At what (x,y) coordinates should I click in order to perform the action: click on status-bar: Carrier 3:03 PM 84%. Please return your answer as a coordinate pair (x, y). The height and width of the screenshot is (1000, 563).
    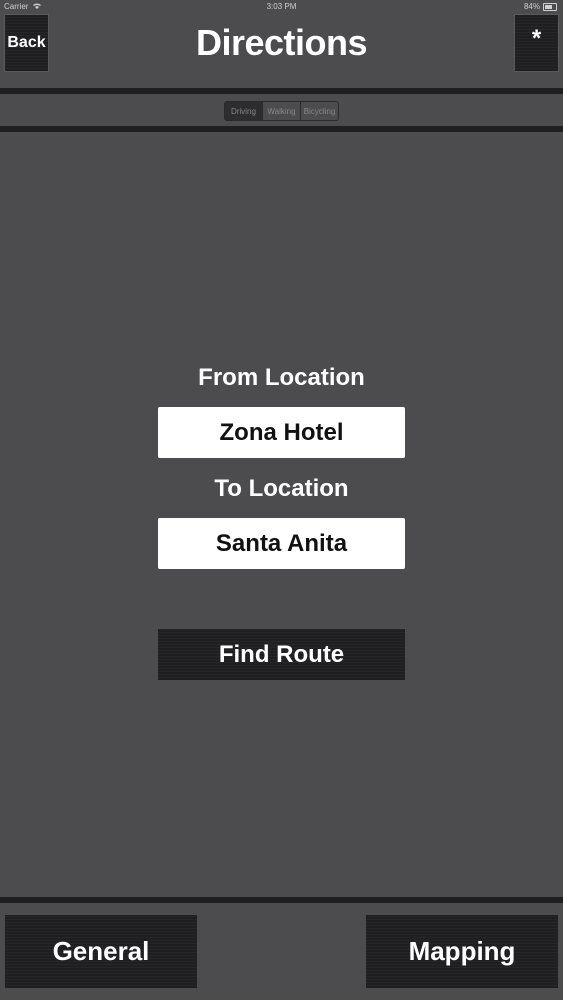
    Looking at the image, I should click on (281, 7).